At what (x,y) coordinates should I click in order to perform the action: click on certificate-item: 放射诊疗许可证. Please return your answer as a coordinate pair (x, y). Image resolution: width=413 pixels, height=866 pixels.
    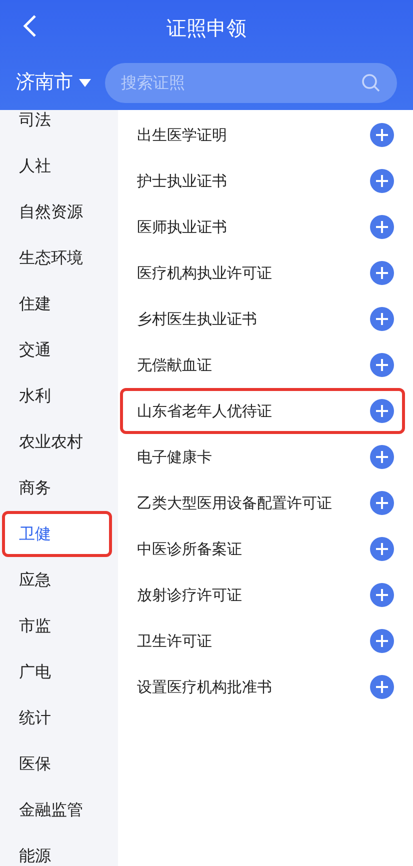
    Looking at the image, I should click on (262, 595).